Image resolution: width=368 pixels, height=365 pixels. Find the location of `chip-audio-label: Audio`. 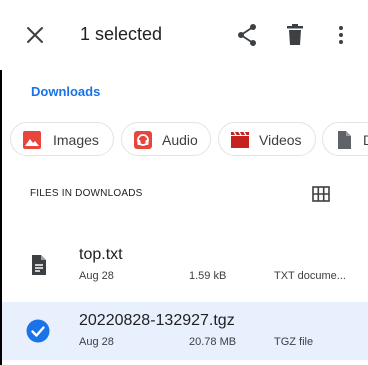

chip-audio-label: Audio is located at coordinates (180, 140).